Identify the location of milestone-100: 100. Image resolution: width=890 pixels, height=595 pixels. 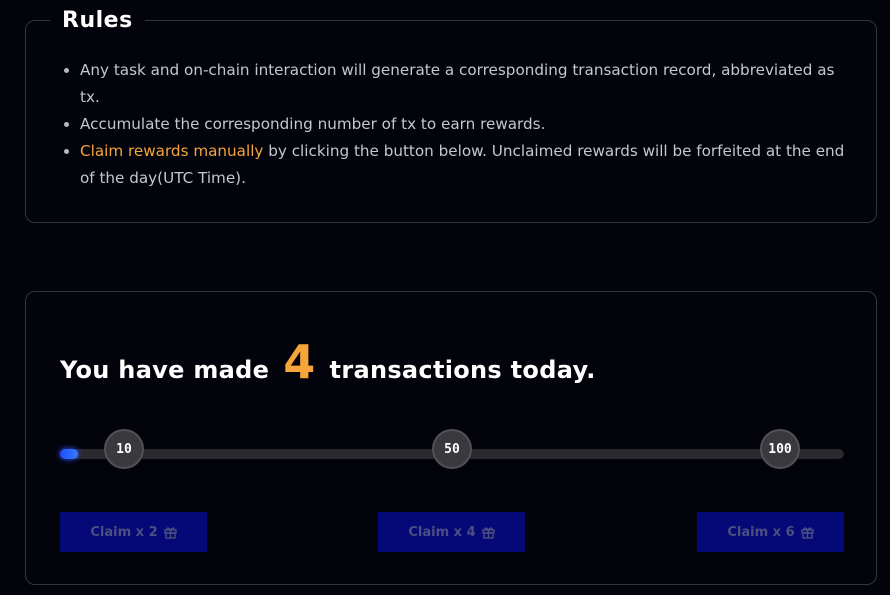
(780, 449).